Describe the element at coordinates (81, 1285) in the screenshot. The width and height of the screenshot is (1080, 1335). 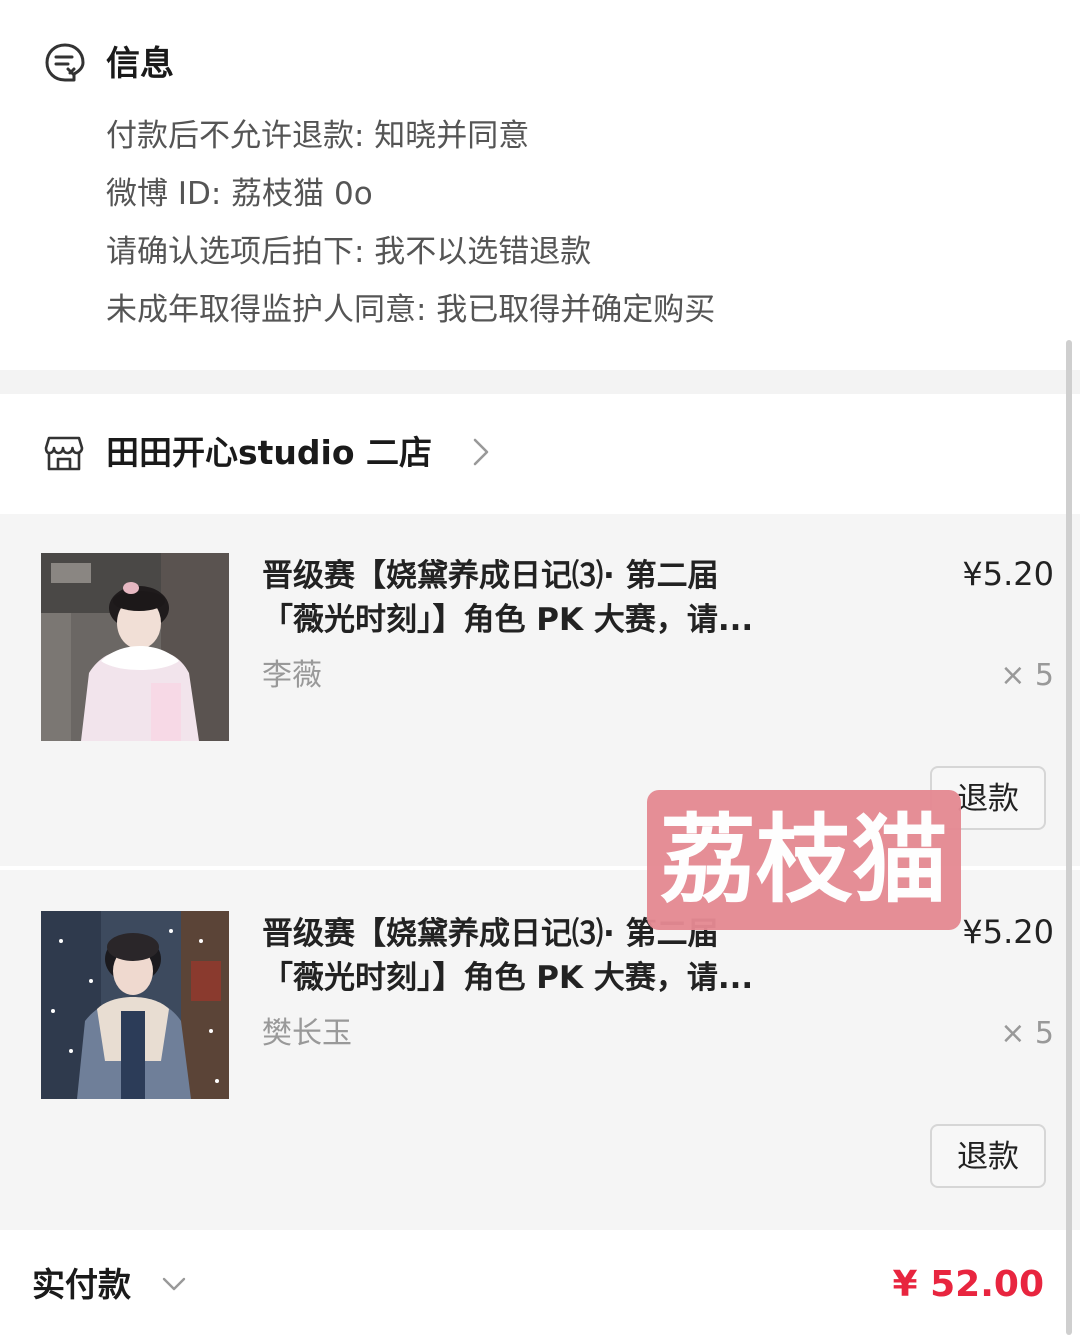
I see `paid-amount-label: 实付款` at that location.